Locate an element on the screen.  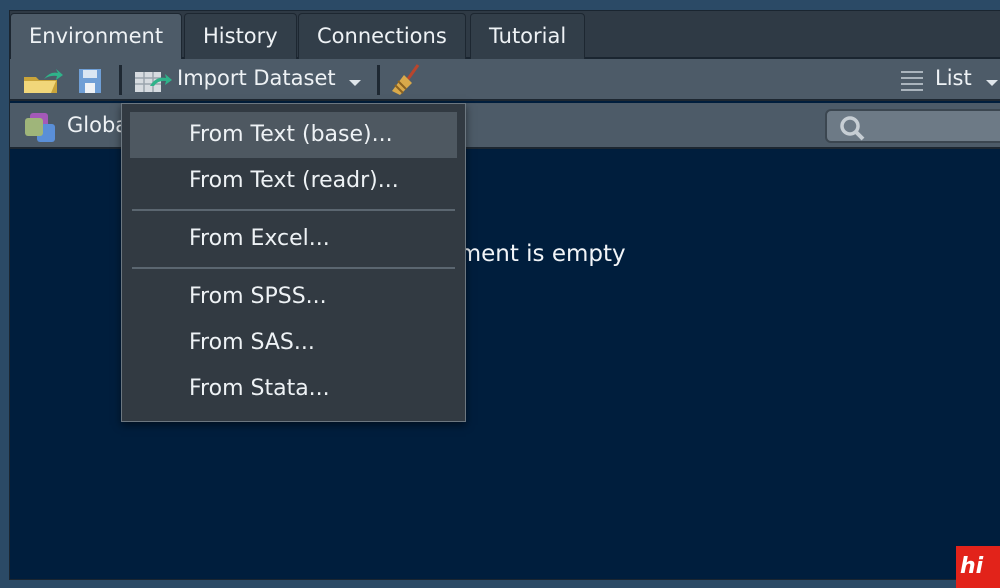
broom-clear-icon is located at coordinates (407, 80).